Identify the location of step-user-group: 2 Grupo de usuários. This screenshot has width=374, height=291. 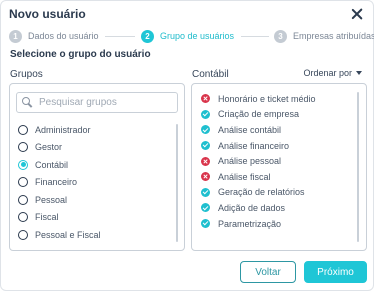
(187, 36).